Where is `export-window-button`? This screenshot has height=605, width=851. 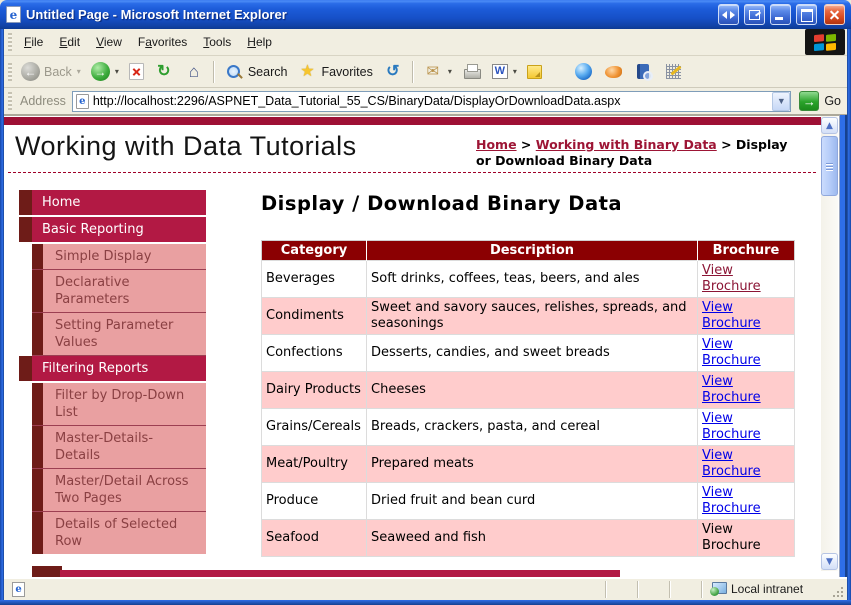 export-window-button is located at coordinates (754, 14).